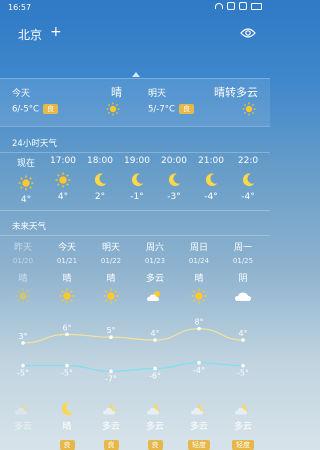 The width and height of the screenshot is (320, 450). What do you see at coordinates (137, 179) in the screenshot?
I see `hourly-item: 19:00 -1°` at bounding box center [137, 179].